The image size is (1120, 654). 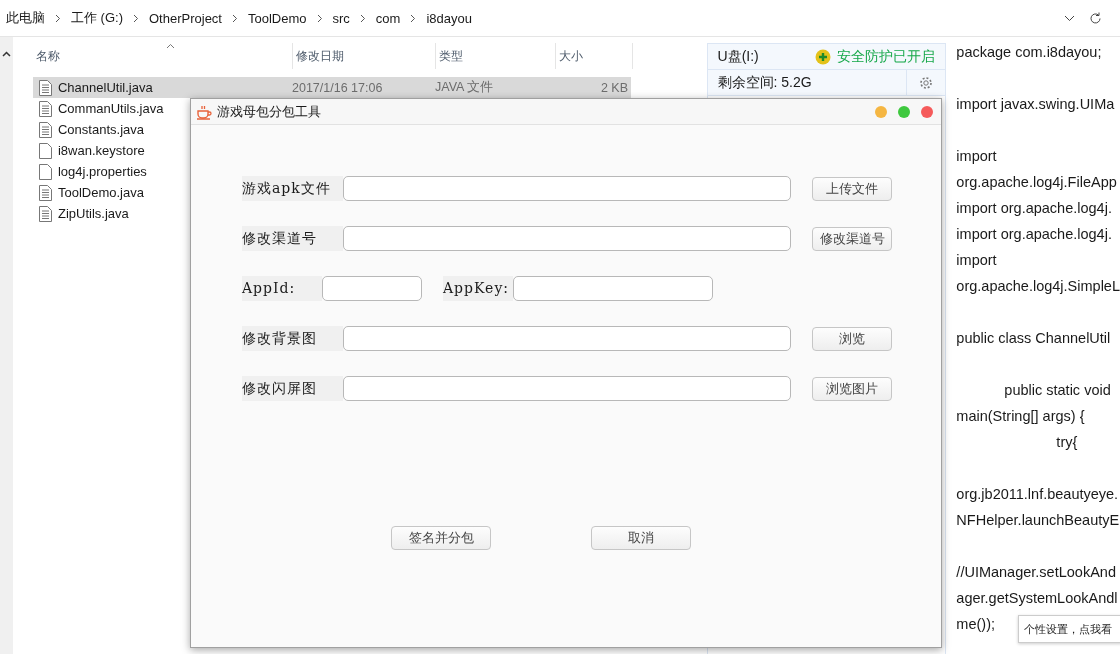 I want to click on code-line: NFHelper.launchBeautyE, so click(x=1038, y=520).